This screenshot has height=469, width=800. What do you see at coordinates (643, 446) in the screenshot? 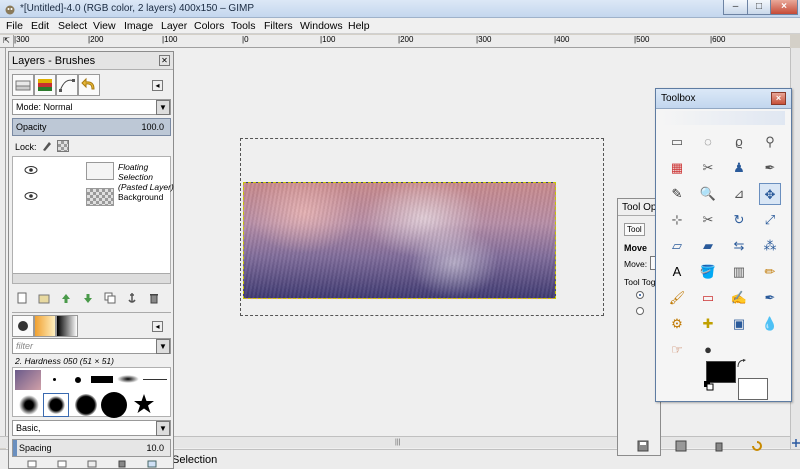
I see `save-tool-preset-icon` at bounding box center [643, 446].